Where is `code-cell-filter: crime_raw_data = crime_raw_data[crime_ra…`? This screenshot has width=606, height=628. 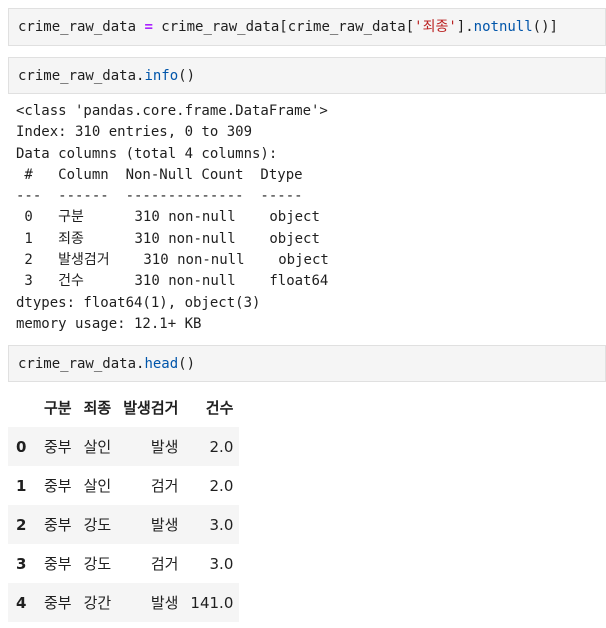
code-cell-filter: crime_raw_data = crime_raw_data[crime_ra… is located at coordinates (307, 27).